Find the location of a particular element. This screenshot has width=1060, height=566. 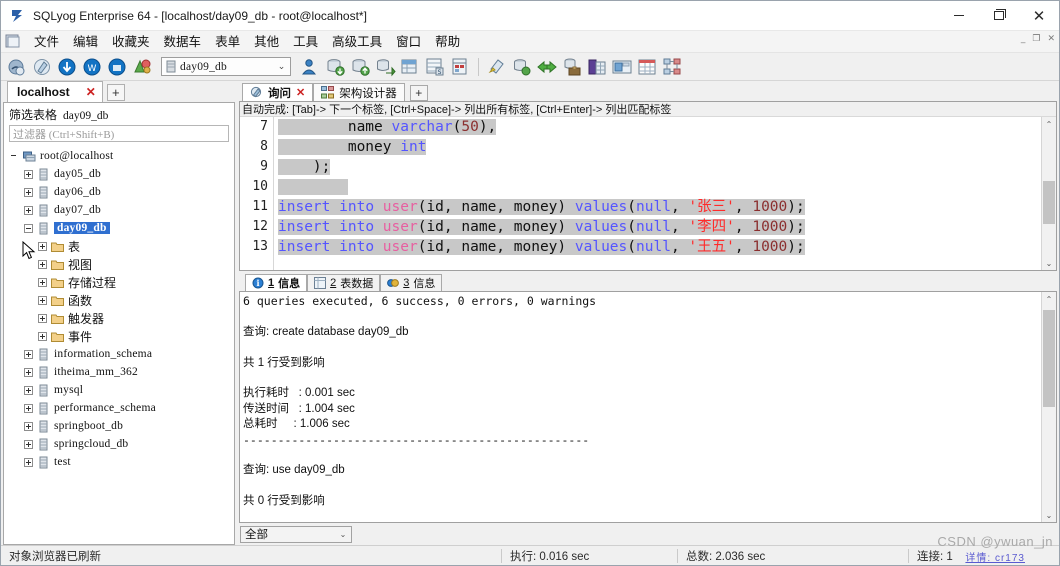

editor-scroll-track is located at coordinates (1049, 193).